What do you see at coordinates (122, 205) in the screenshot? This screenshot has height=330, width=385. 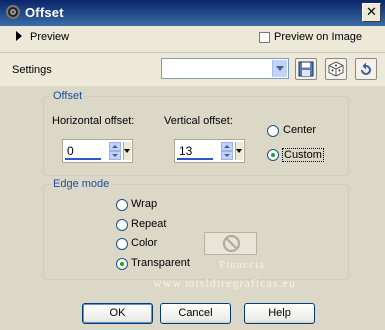 I see `wrap-radio` at bounding box center [122, 205].